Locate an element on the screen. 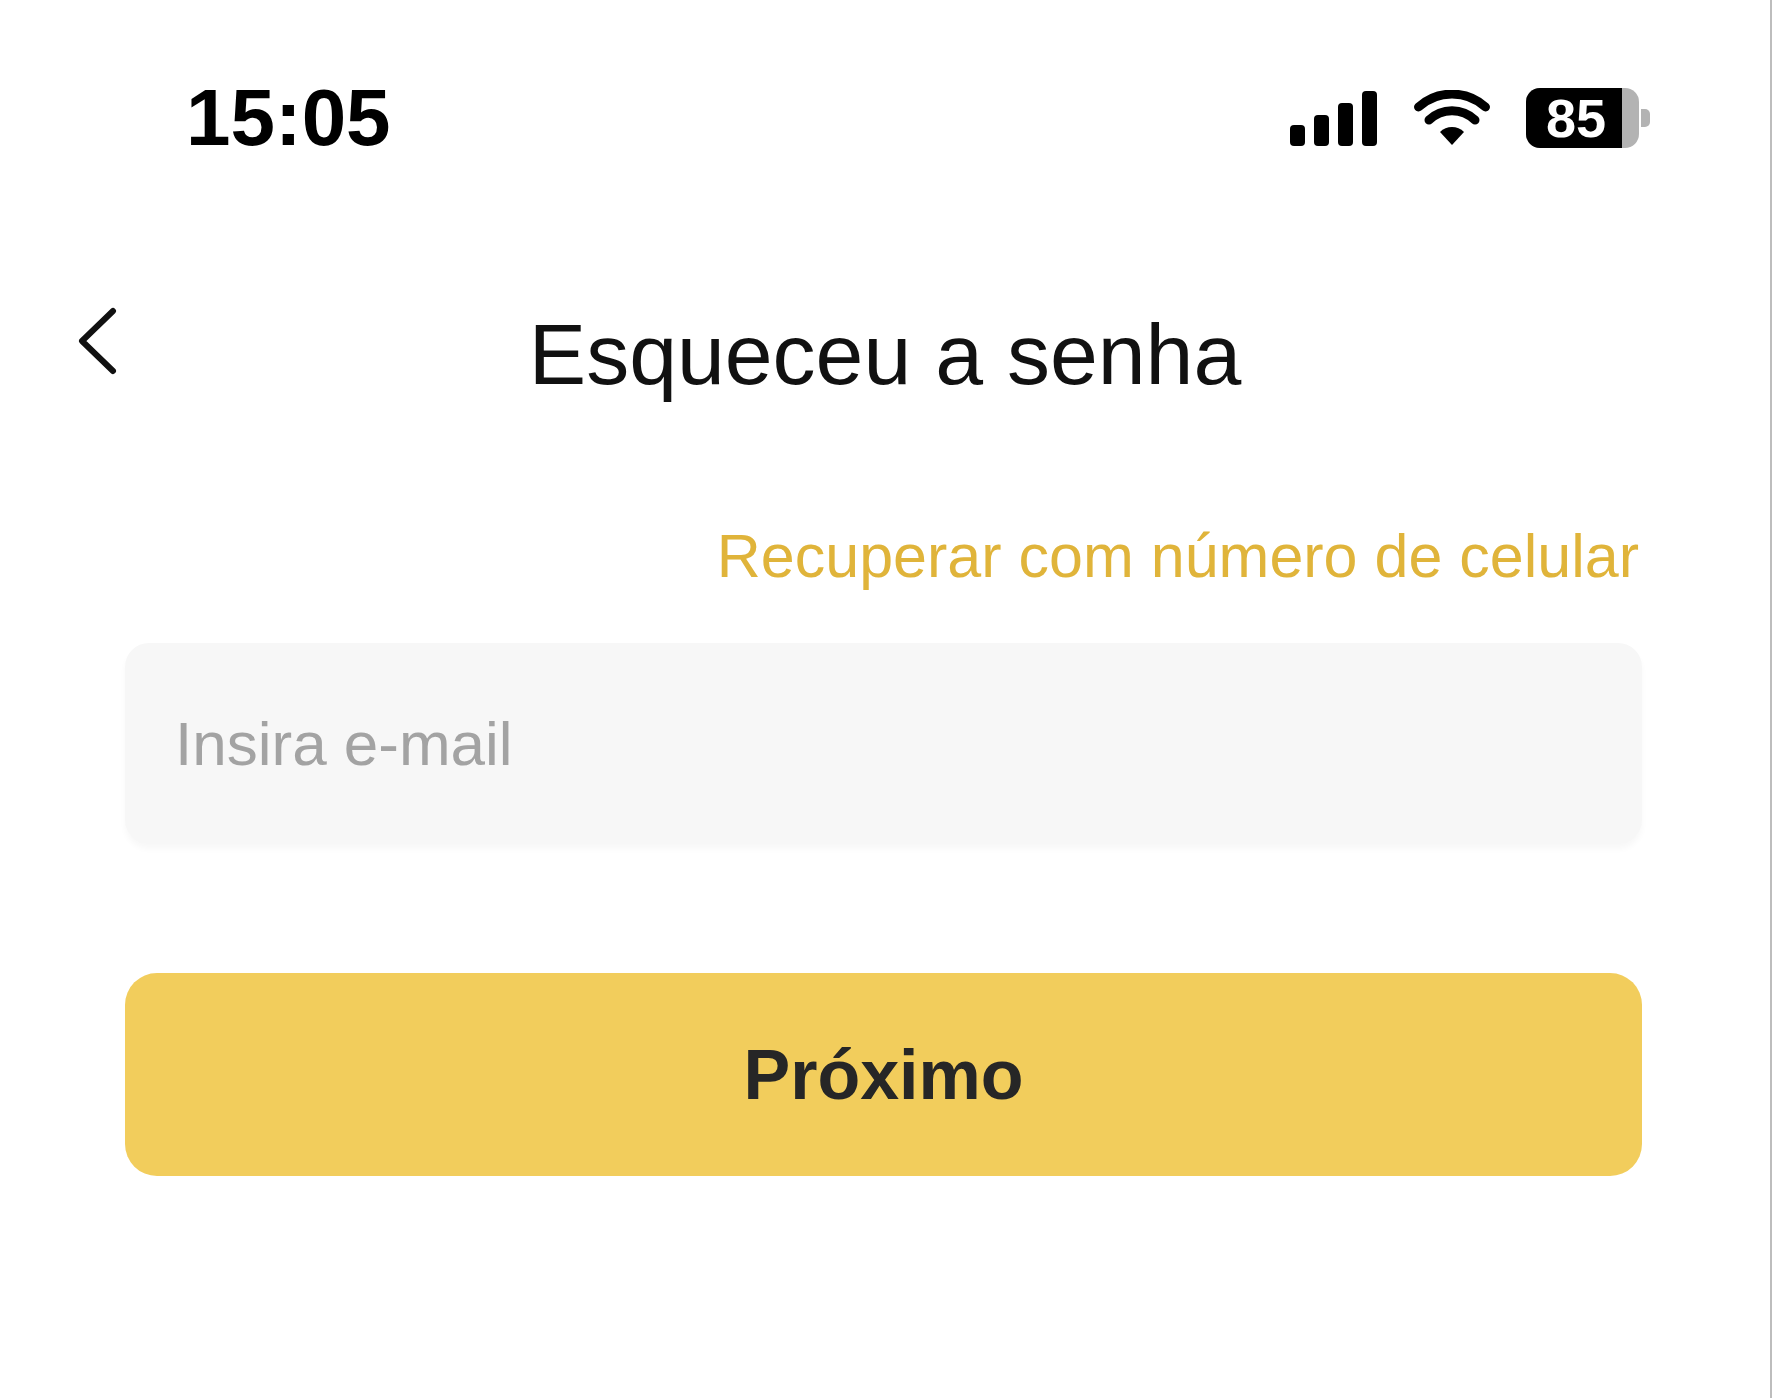 The image size is (1772, 1398). signal-icon is located at coordinates (1334, 118).